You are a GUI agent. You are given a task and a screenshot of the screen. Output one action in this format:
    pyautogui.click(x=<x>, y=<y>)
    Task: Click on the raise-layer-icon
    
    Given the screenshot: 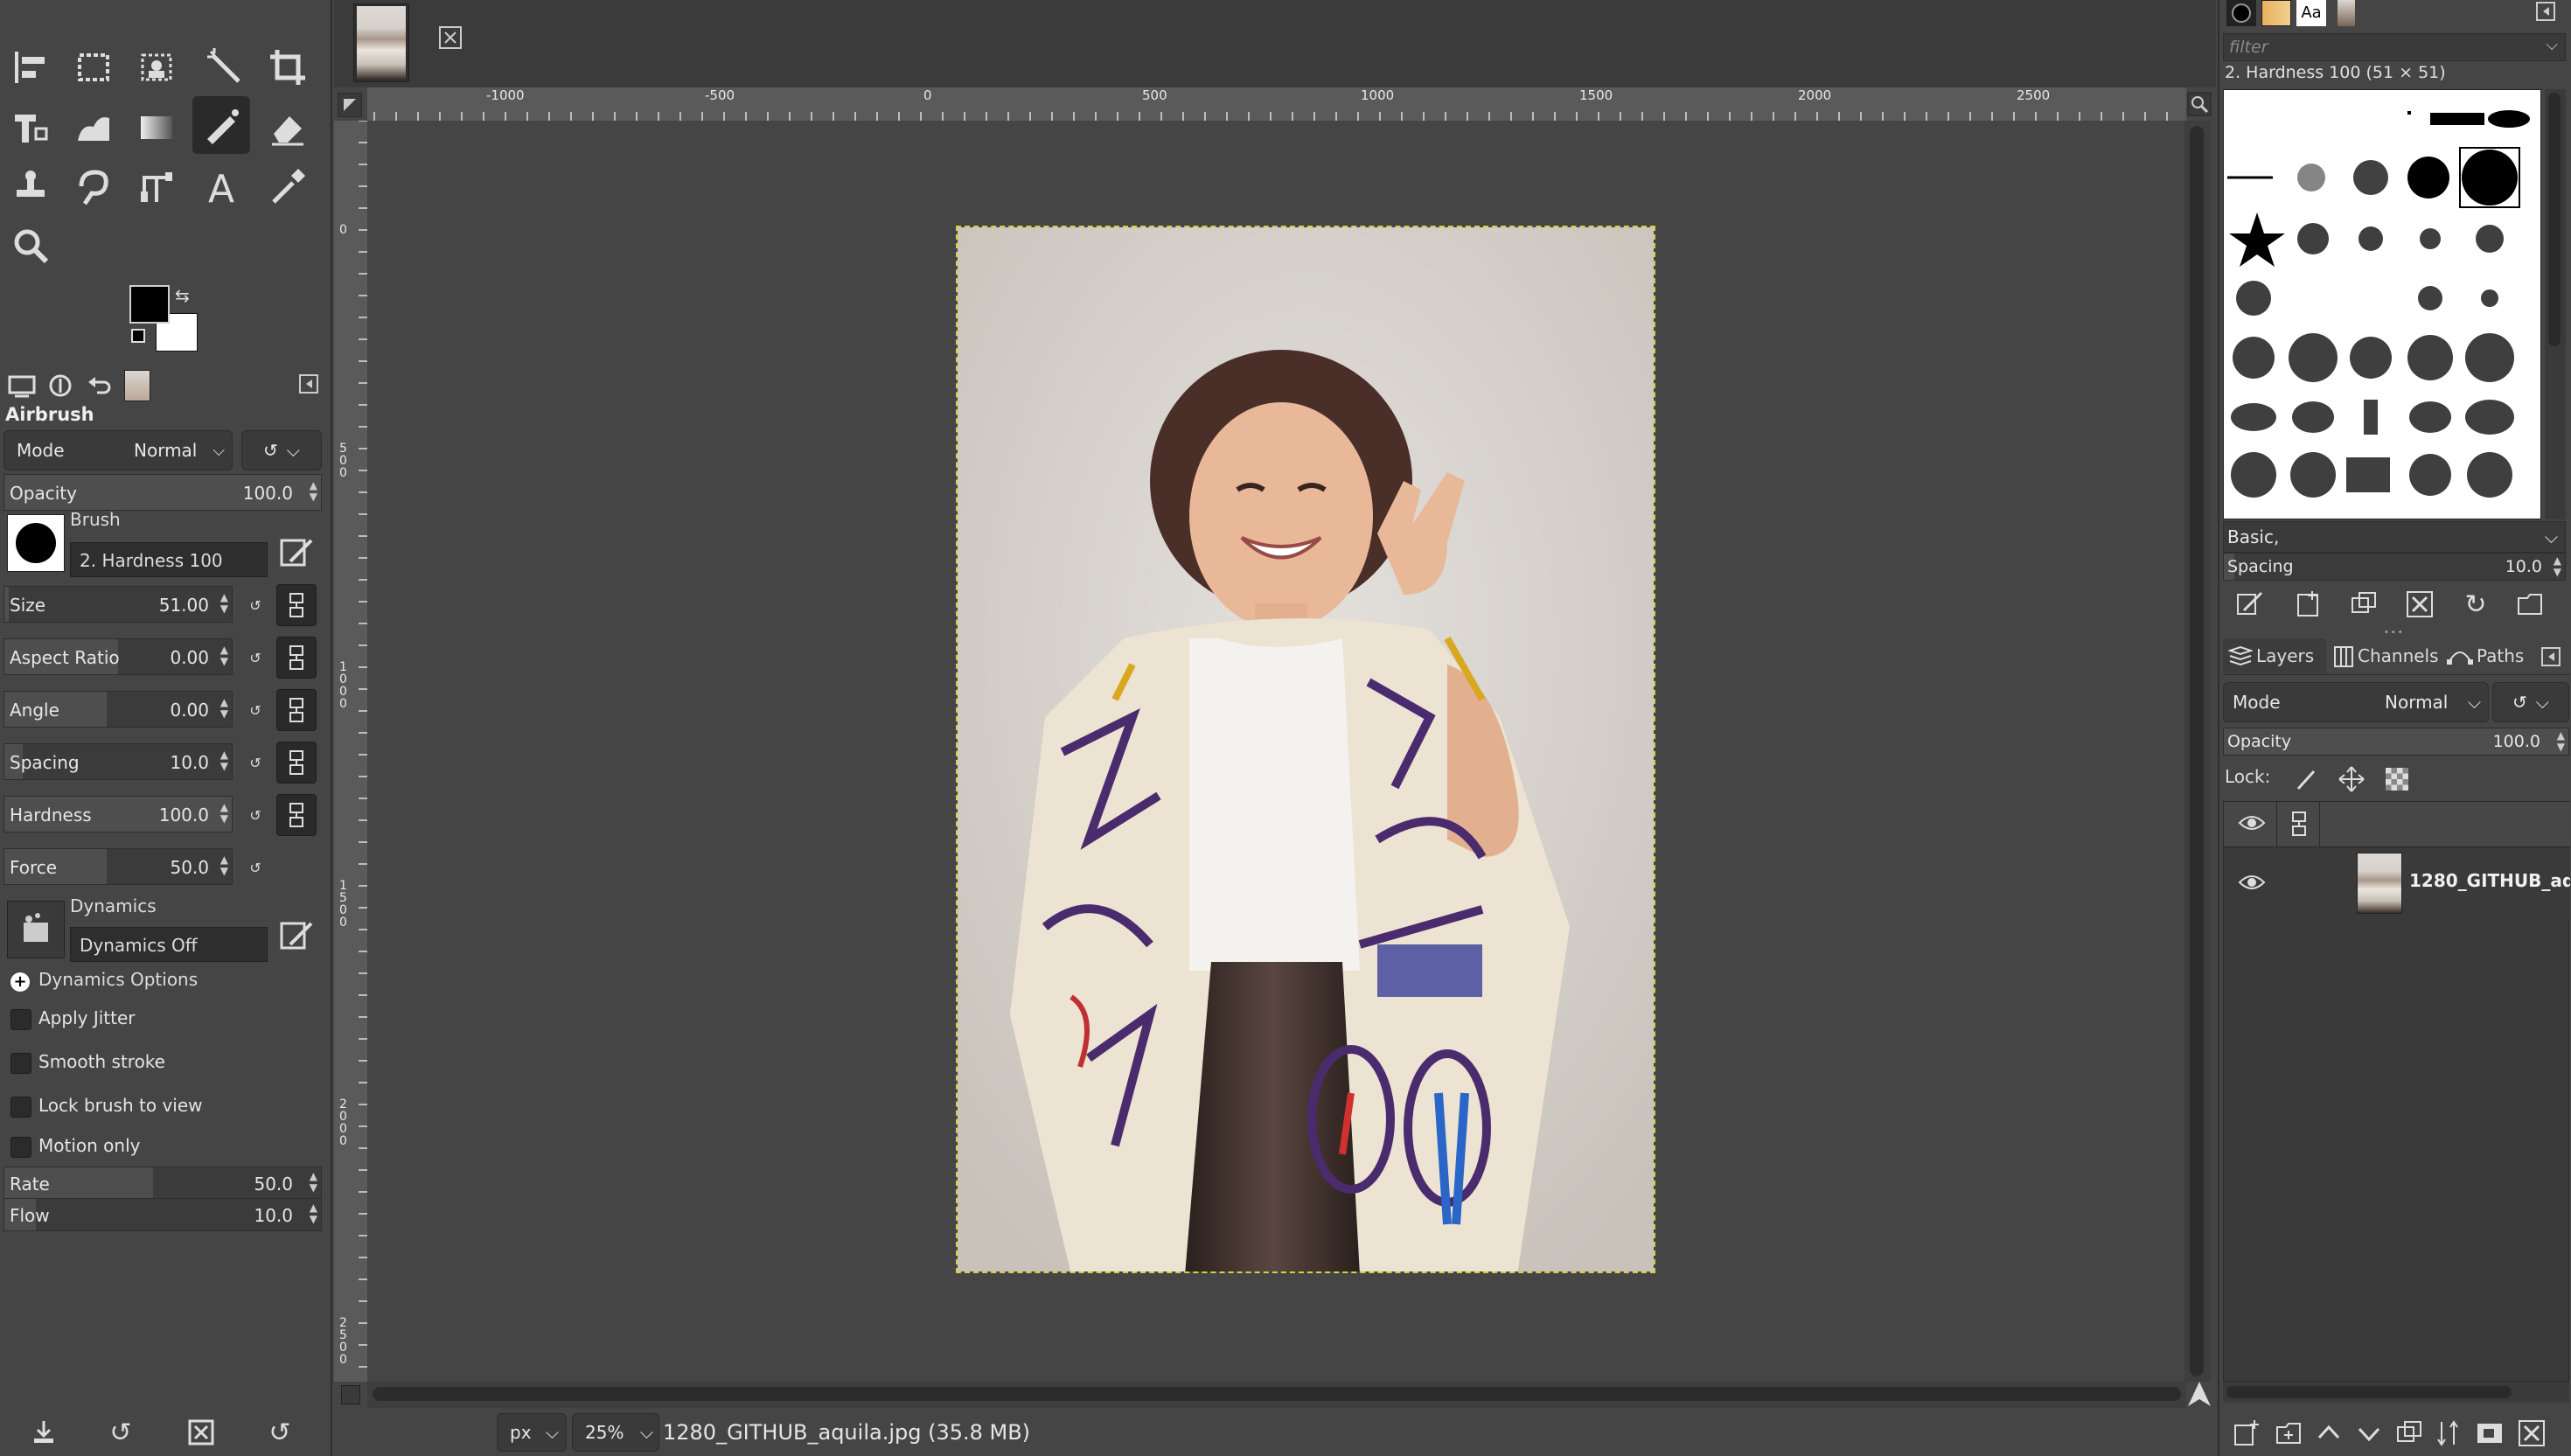 What is the action you would take?
    pyautogui.click(x=2328, y=1433)
    